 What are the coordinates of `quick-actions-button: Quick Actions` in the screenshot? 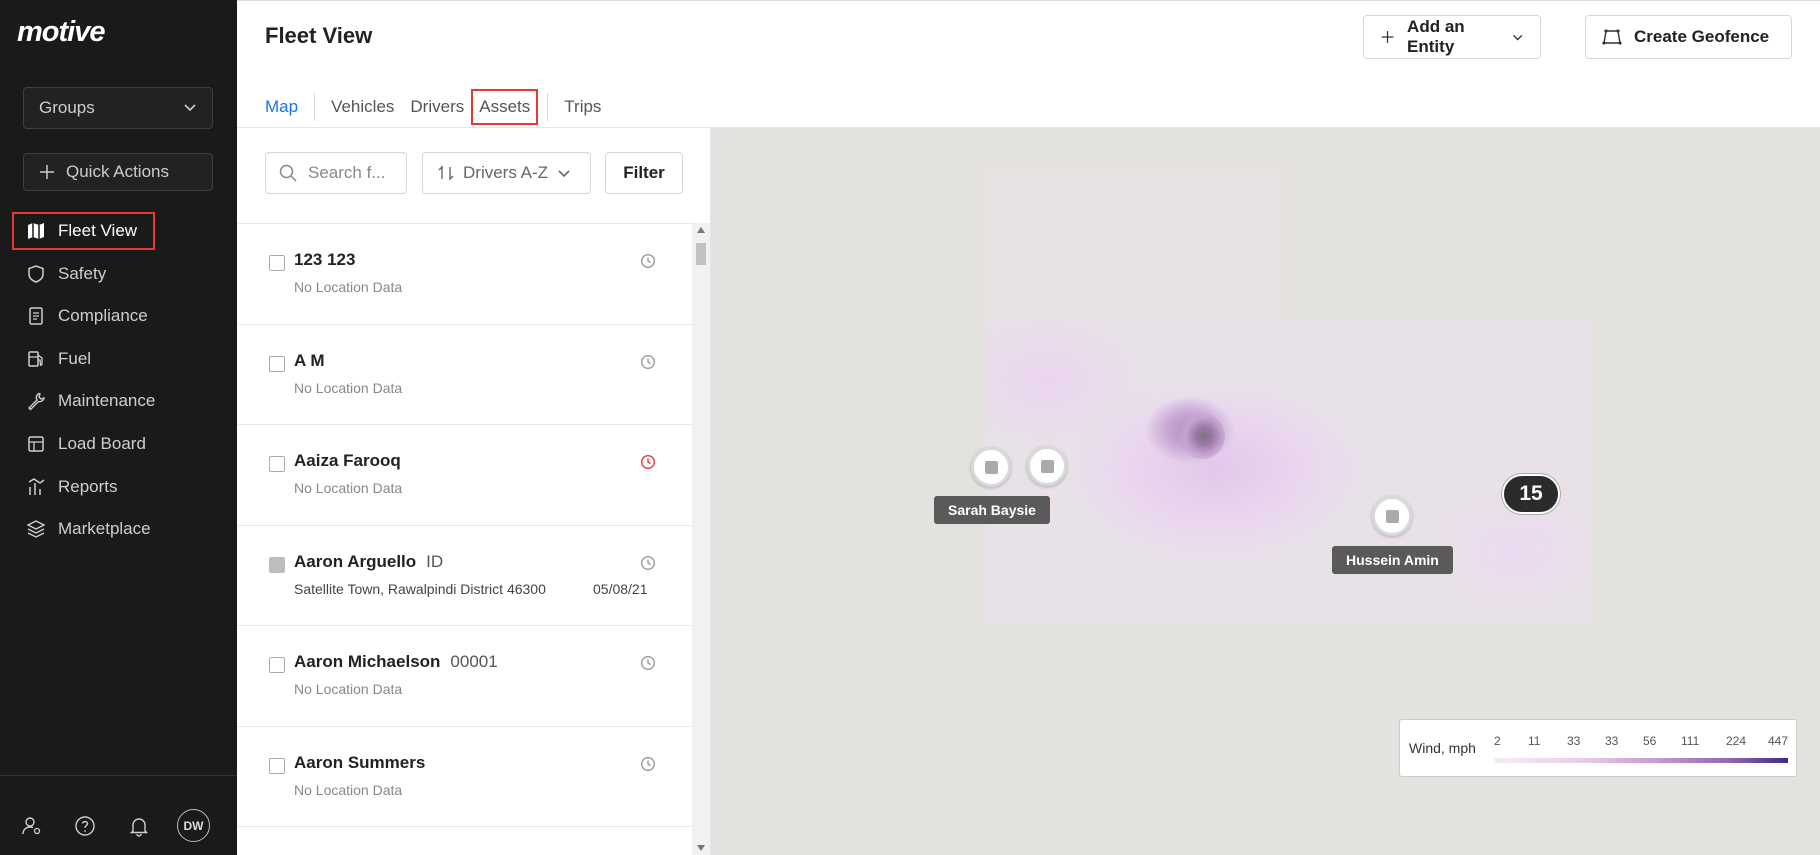 It's located at (118, 172).